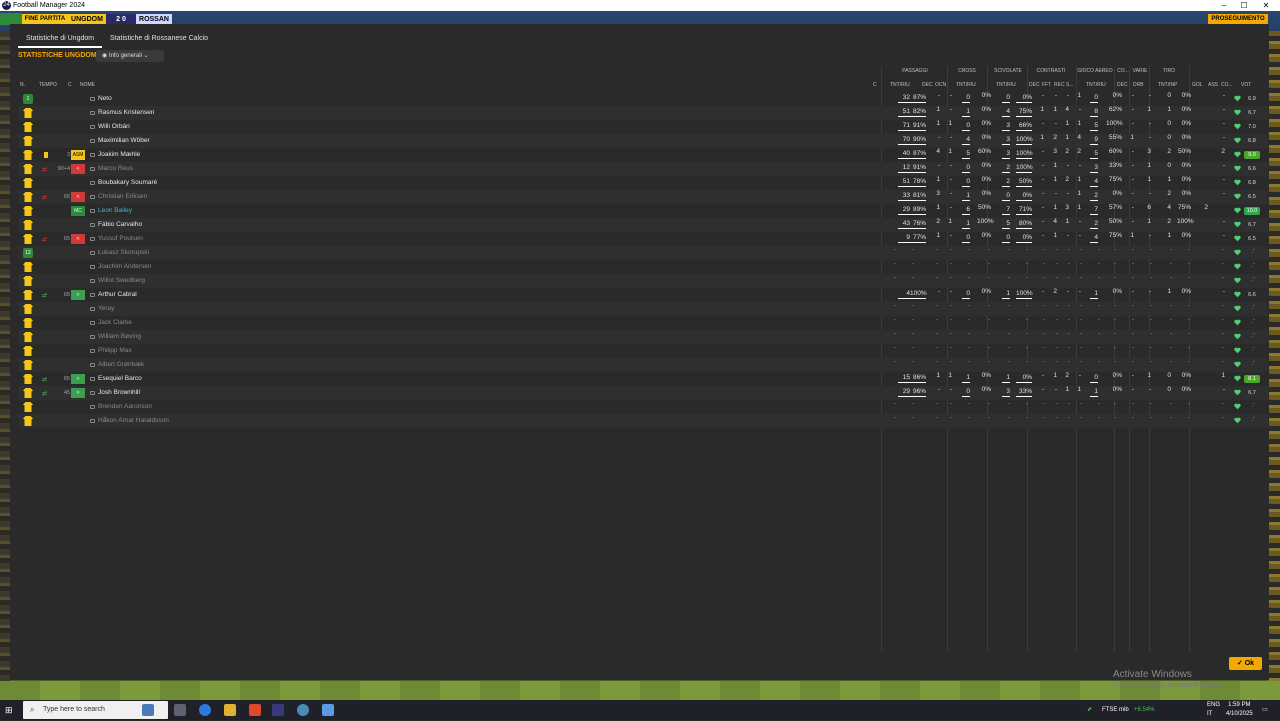  Describe the element at coordinates (130, 56) in the screenshot. I see `view-select: ◉ Info generali ⌄` at that location.